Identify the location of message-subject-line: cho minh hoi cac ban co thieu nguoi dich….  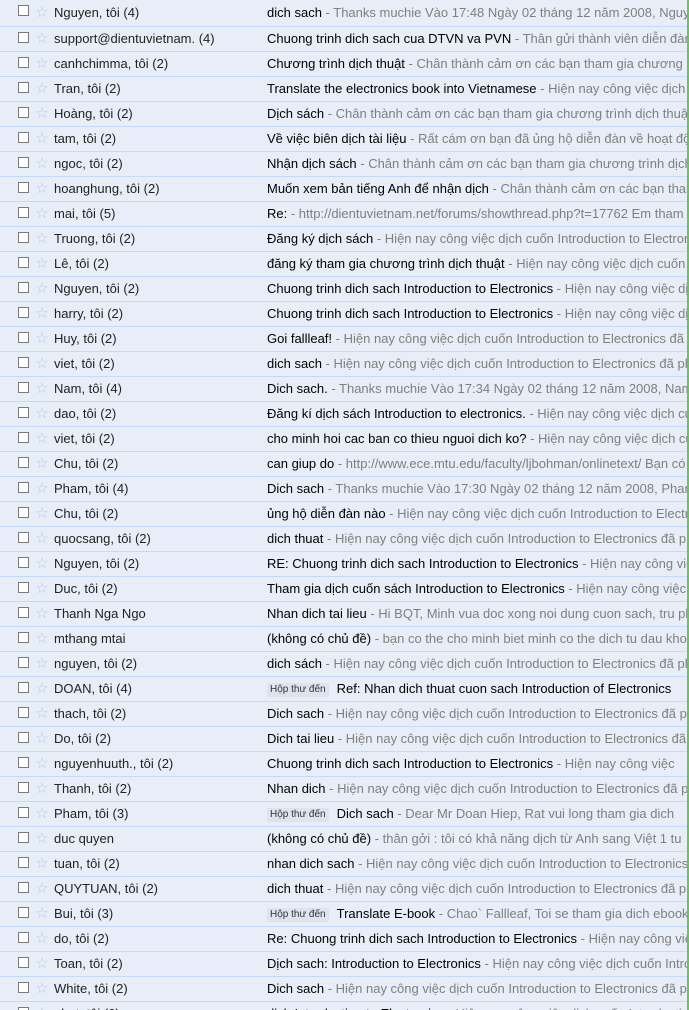
(477, 439).